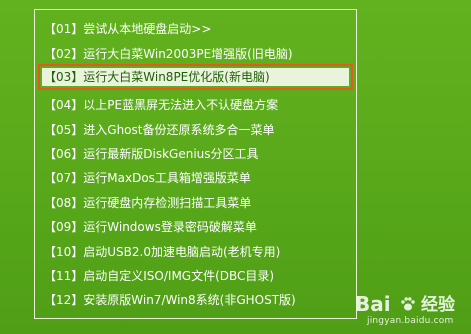 This screenshot has width=471, height=334. I want to click on menu-item-06: 【06】运行最新版DiskGenius分区工具, so click(195, 154).